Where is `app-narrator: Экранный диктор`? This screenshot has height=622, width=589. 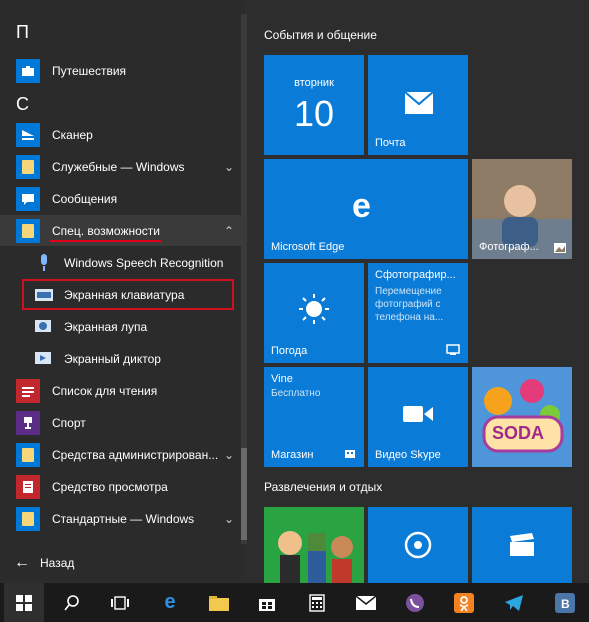
app-narrator: Экранный диктор is located at coordinates (122, 358).